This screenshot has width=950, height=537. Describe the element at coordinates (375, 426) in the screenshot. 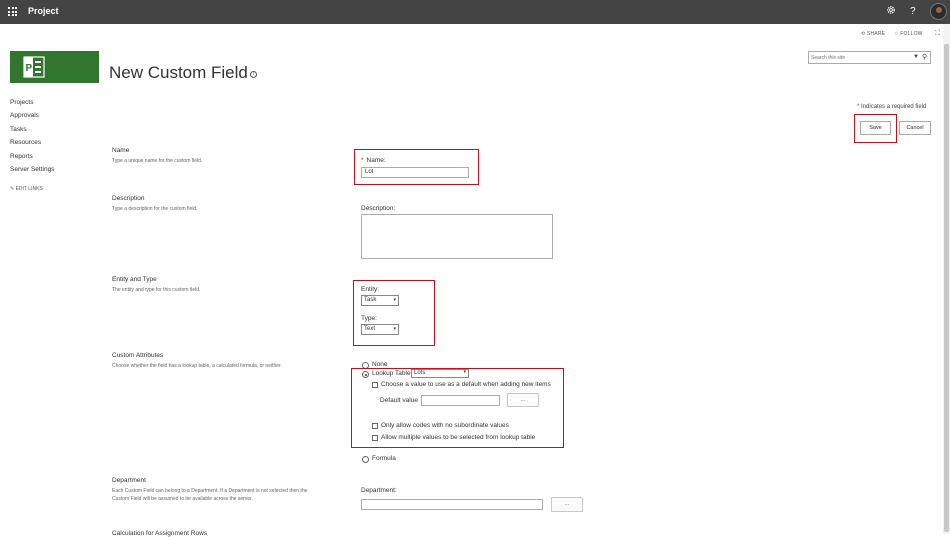

I see `only-codes-checkbox` at that location.